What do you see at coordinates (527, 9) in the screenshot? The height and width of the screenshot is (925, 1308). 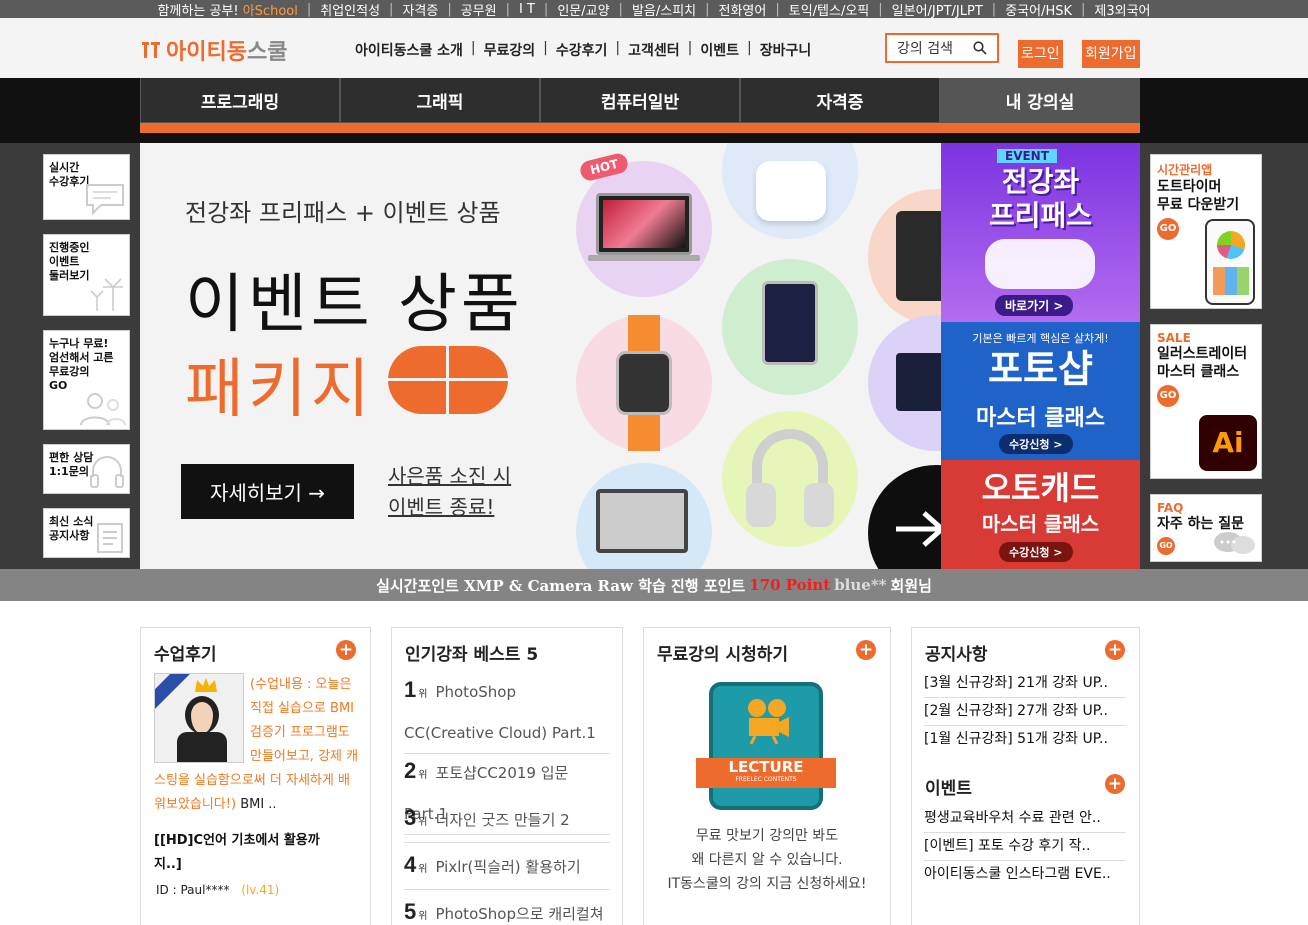 I see `topbar-link: I T` at bounding box center [527, 9].